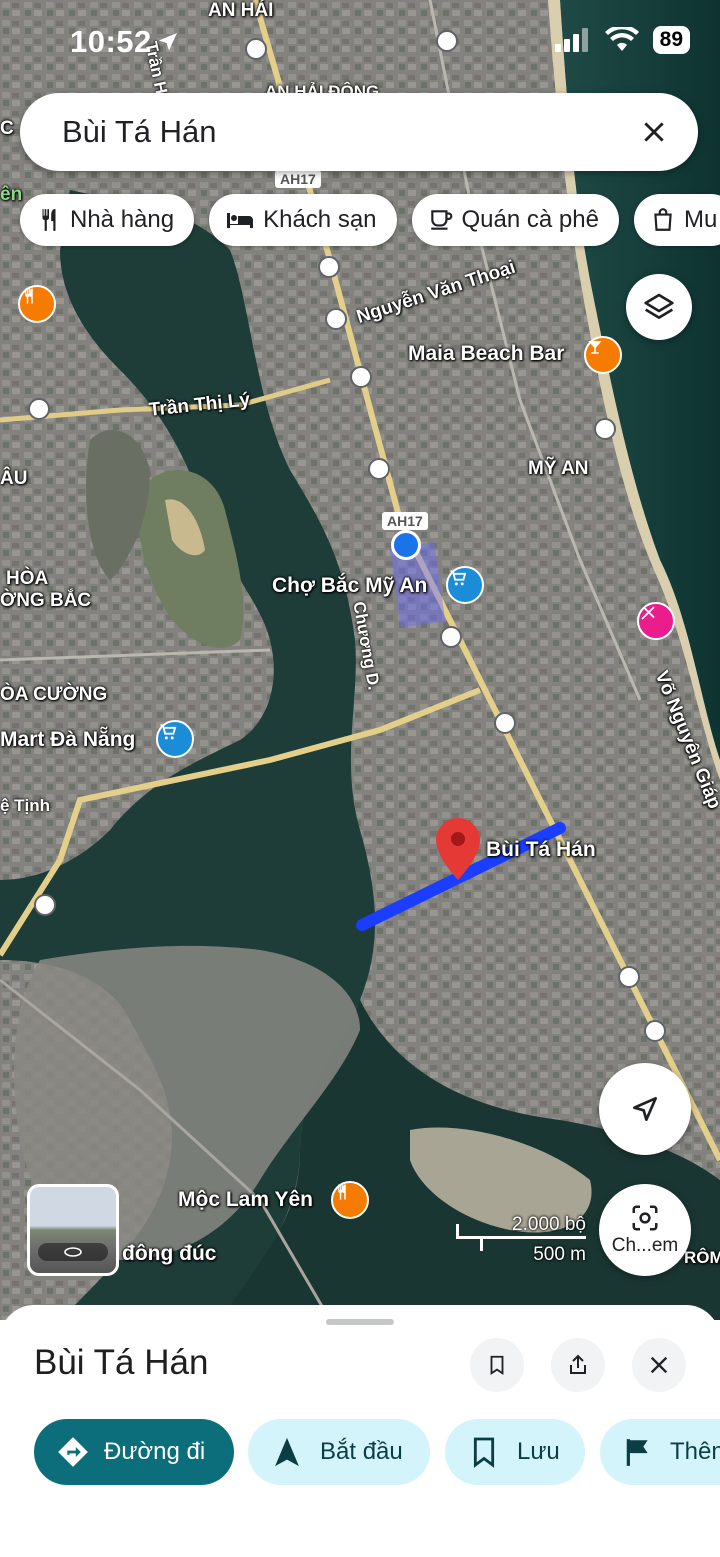  What do you see at coordinates (343, 132) in the screenshot?
I see `search-input: Bùi Tá Hán` at bounding box center [343, 132].